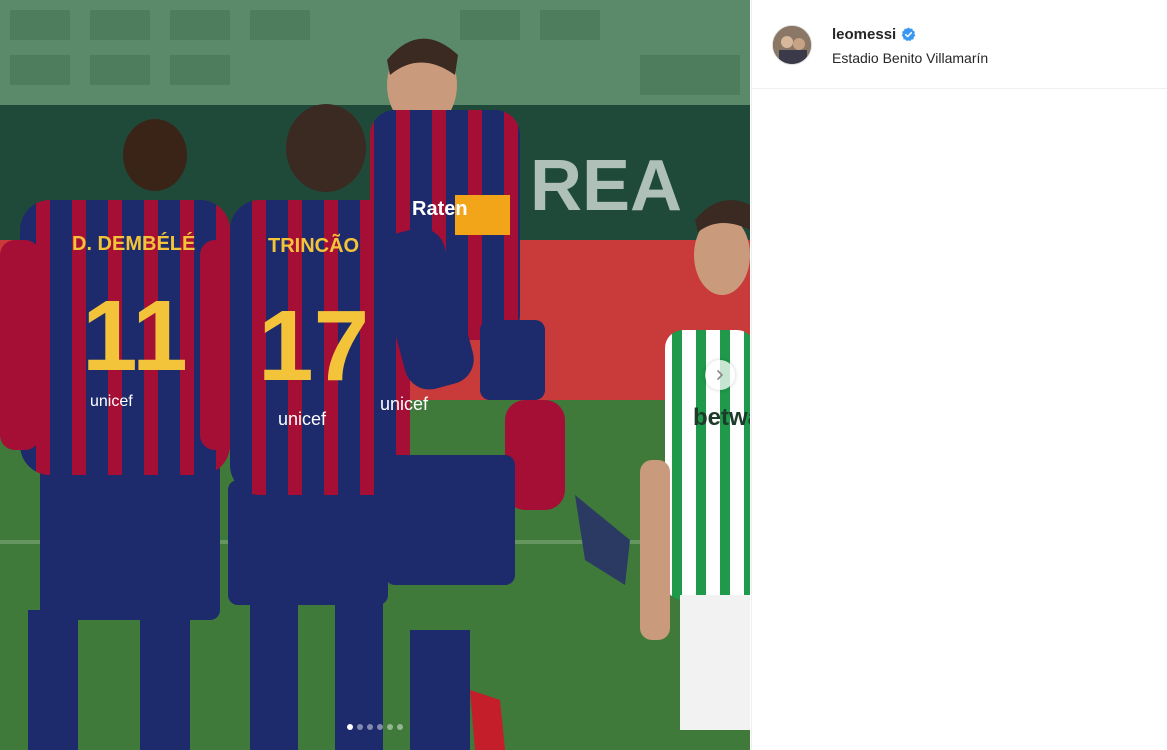  What do you see at coordinates (375, 727) in the screenshot?
I see `carousel-indicator` at bounding box center [375, 727].